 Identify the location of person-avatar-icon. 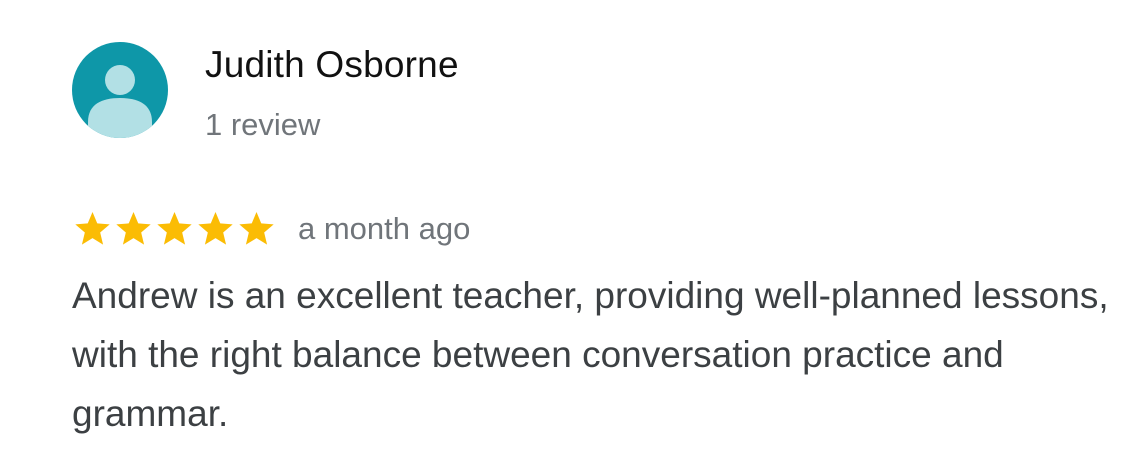
(120, 101).